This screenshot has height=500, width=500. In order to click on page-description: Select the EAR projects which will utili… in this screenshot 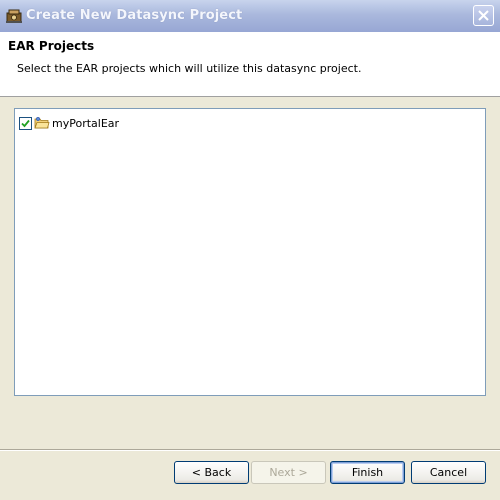, I will do `click(189, 68)`.